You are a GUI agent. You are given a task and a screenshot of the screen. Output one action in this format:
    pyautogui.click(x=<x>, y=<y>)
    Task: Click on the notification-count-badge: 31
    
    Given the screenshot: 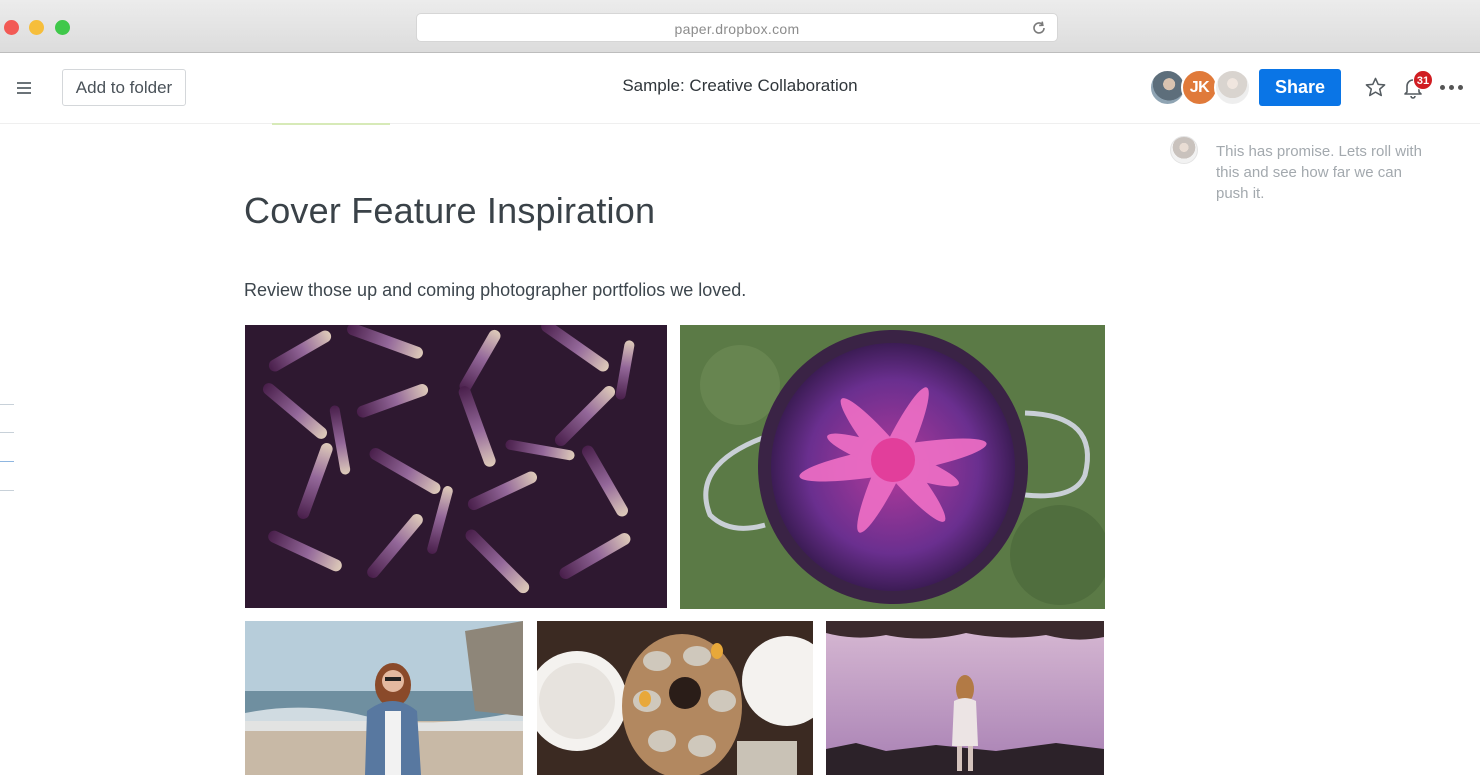 What is the action you would take?
    pyautogui.click(x=1423, y=80)
    